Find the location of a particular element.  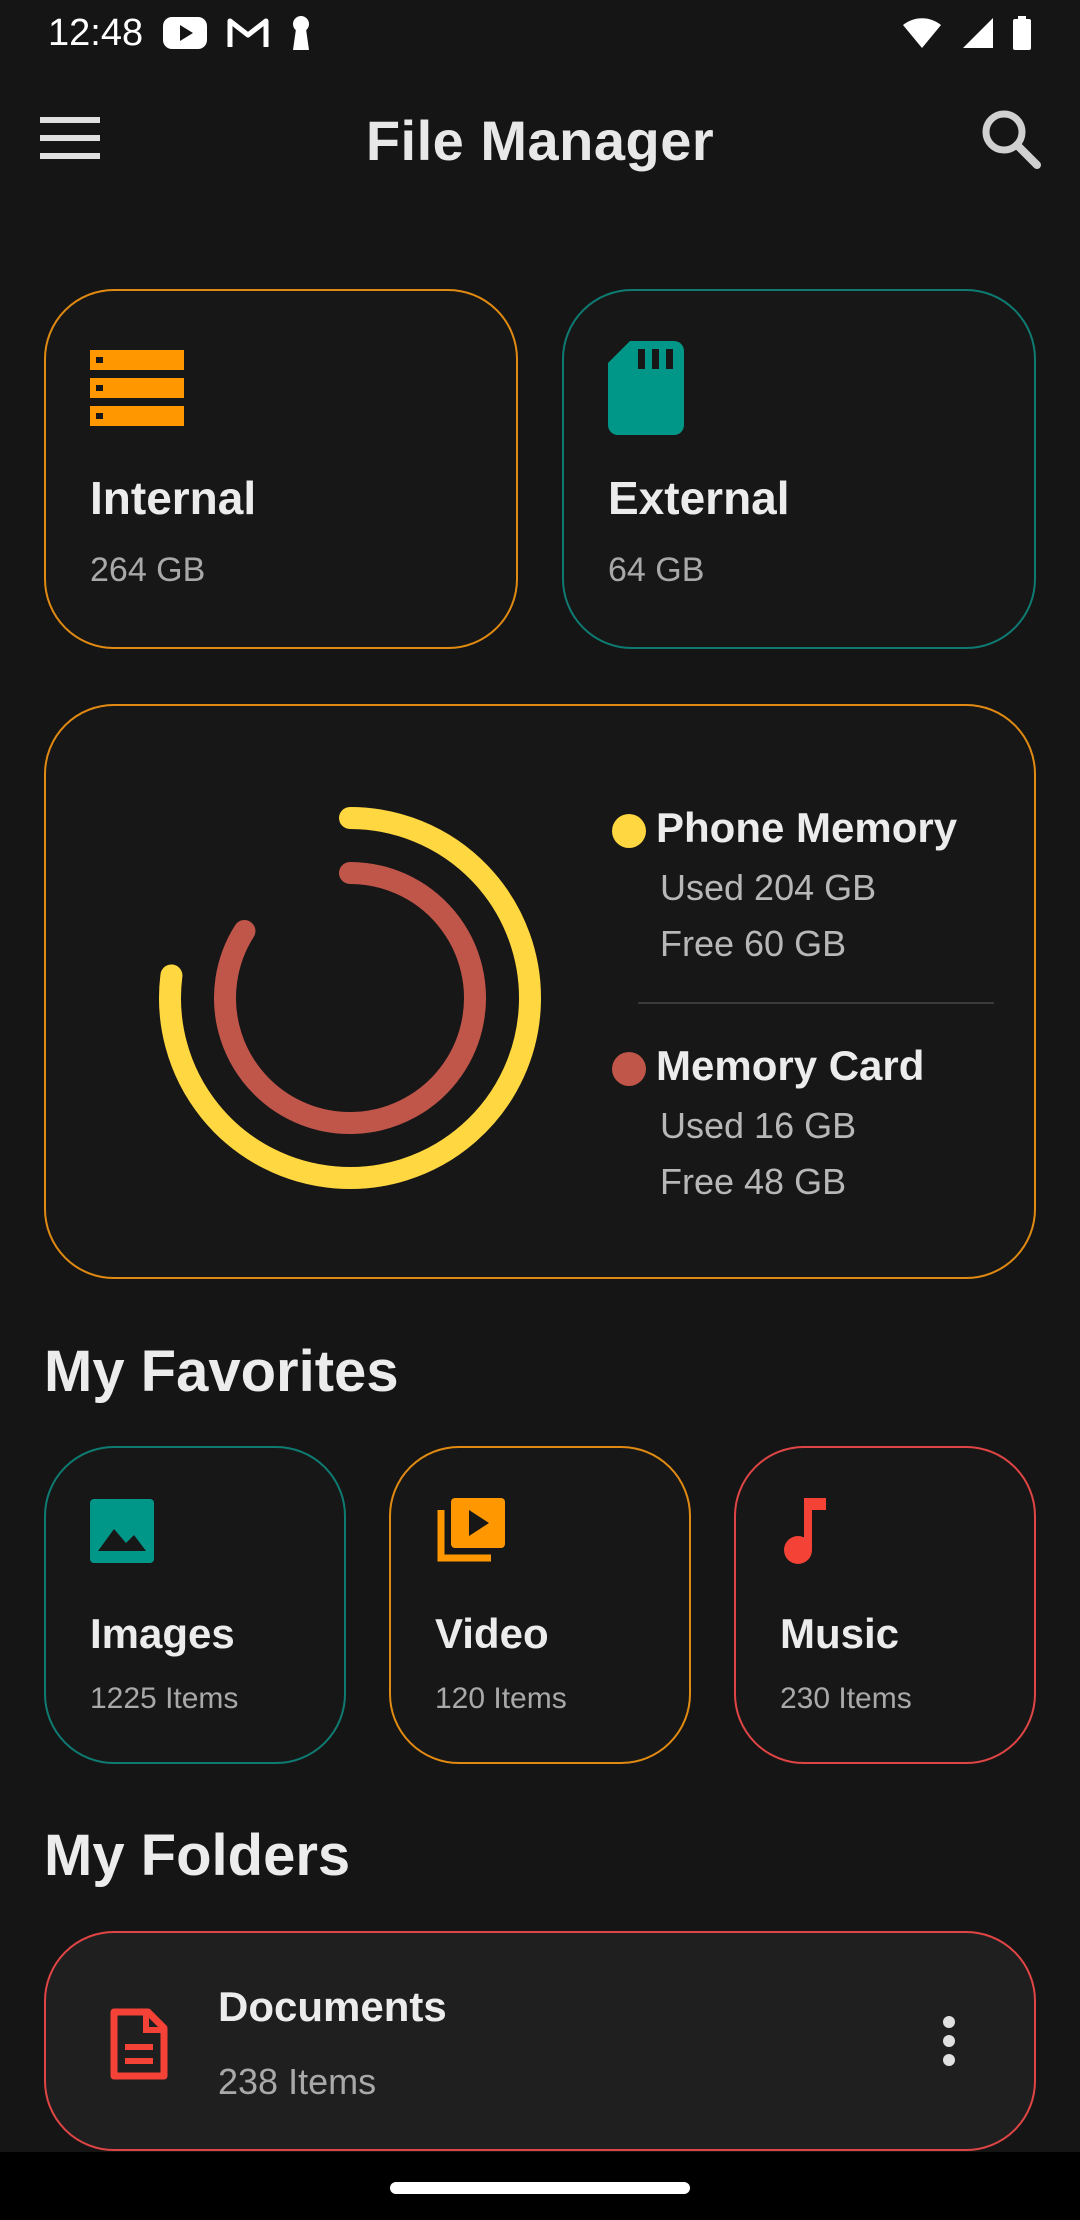

folders-section-title: My Folders is located at coordinates (197, 1855).